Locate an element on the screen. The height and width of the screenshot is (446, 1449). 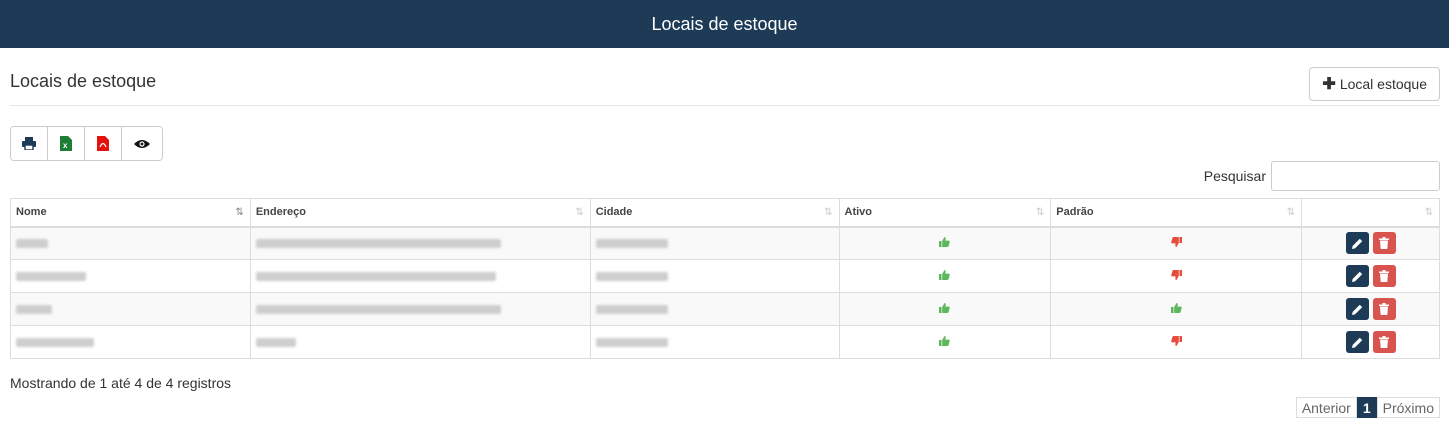
page-title: Locais de estoque is located at coordinates (83, 81).